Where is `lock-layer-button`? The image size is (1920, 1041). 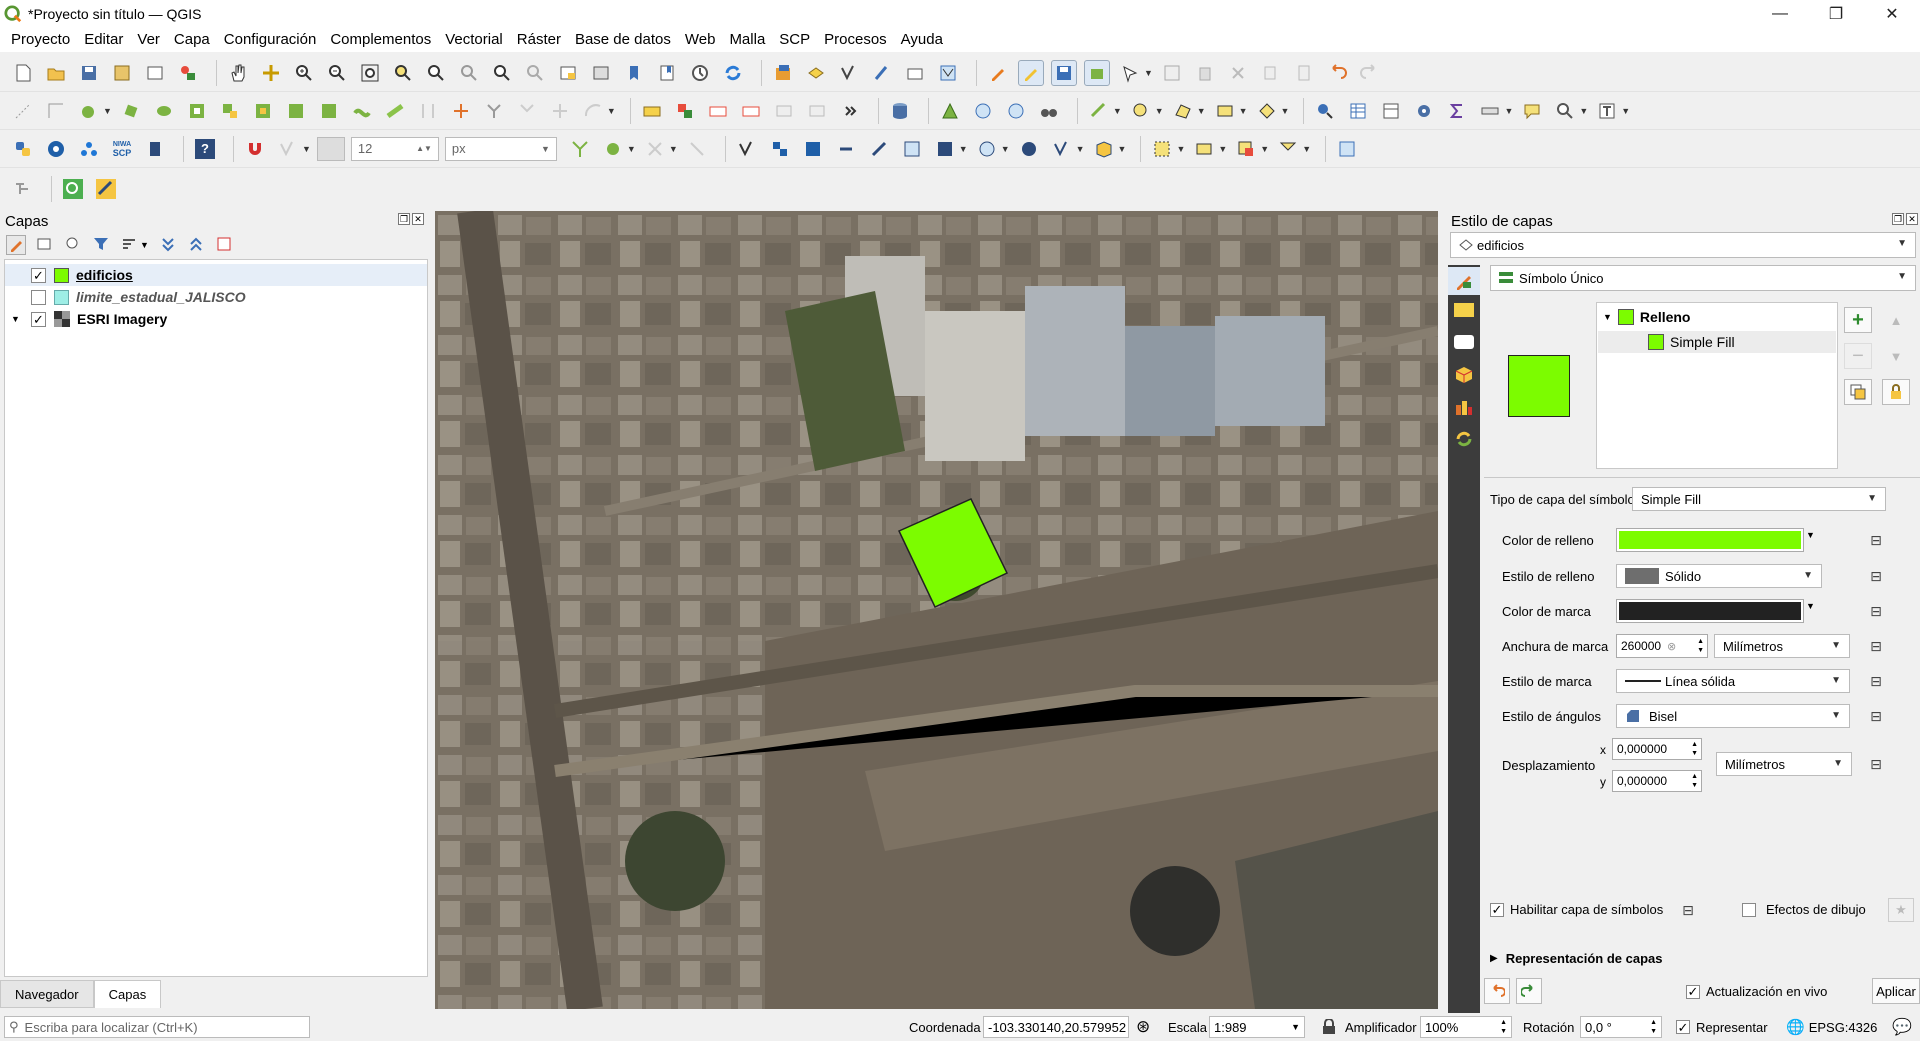 lock-layer-button is located at coordinates (1896, 392).